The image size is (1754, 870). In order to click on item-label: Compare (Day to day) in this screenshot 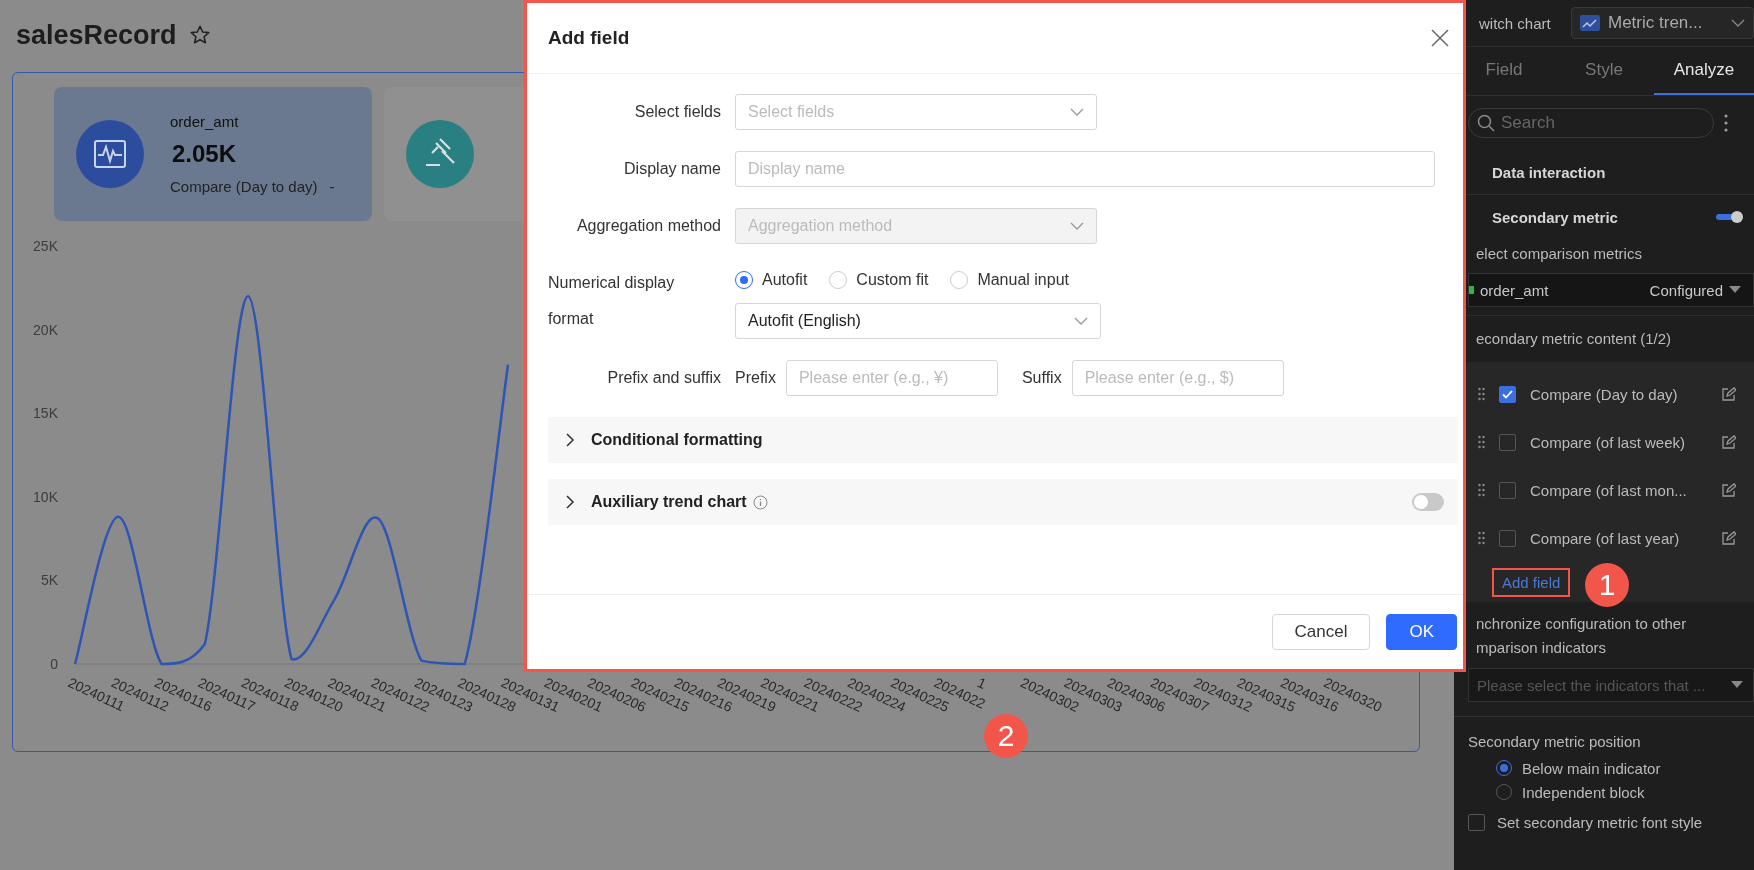, I will do `click(1604, 394)`.